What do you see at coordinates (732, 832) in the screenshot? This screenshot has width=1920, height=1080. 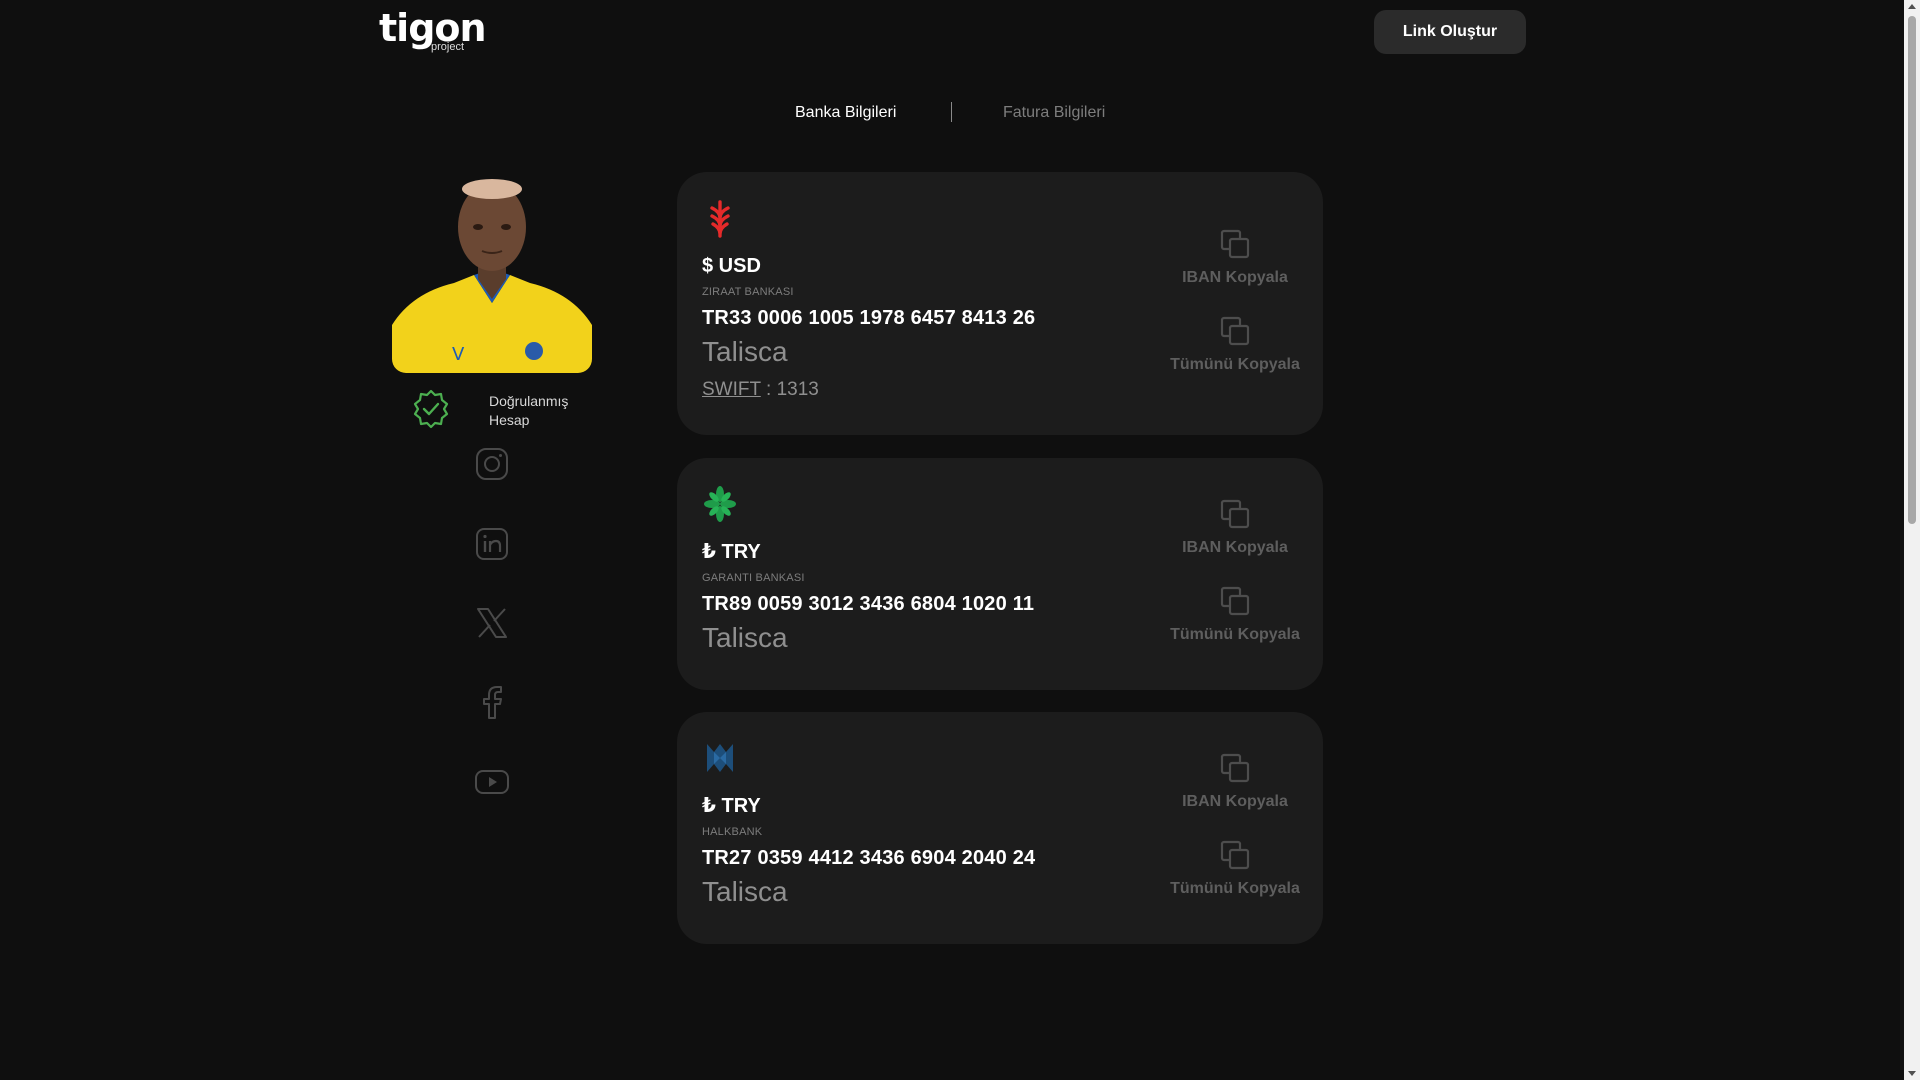 I see `bank-name: HALKBANK` at bounding box center [732, 832].